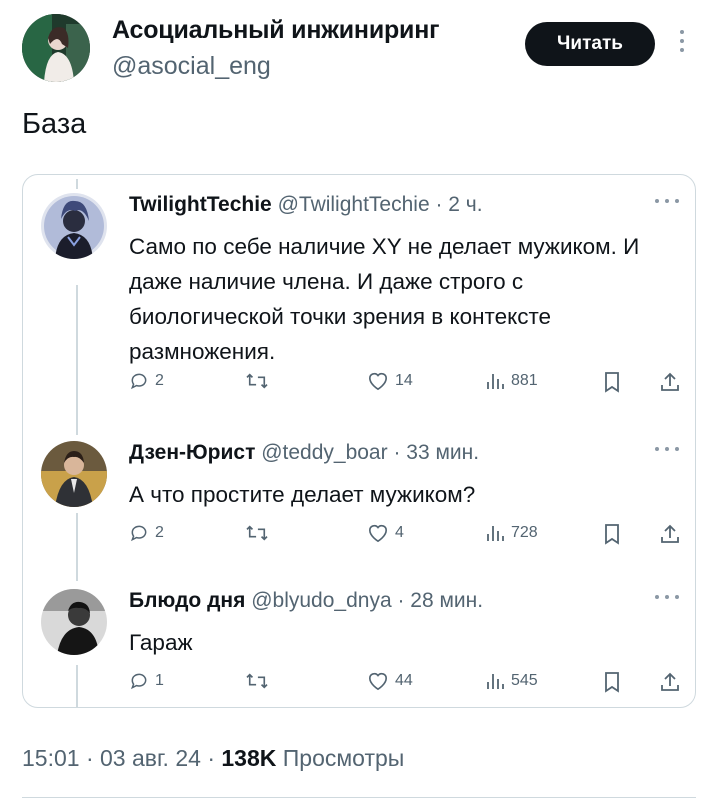  Describe the element at coordinates (590, 44) in the screenshot. I see `follow-button: Читать` at that location.